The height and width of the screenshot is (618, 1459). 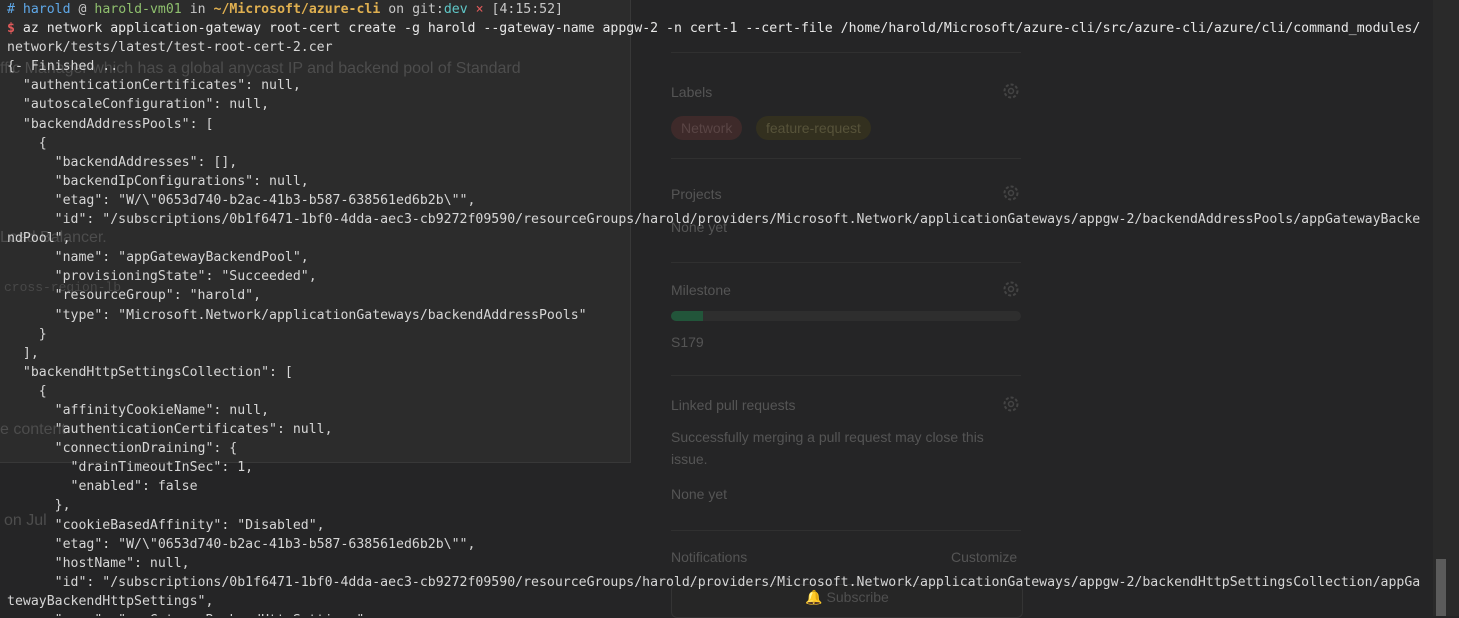 I want to click on output-line: "hostName": null,, so click(x=98, y=563).